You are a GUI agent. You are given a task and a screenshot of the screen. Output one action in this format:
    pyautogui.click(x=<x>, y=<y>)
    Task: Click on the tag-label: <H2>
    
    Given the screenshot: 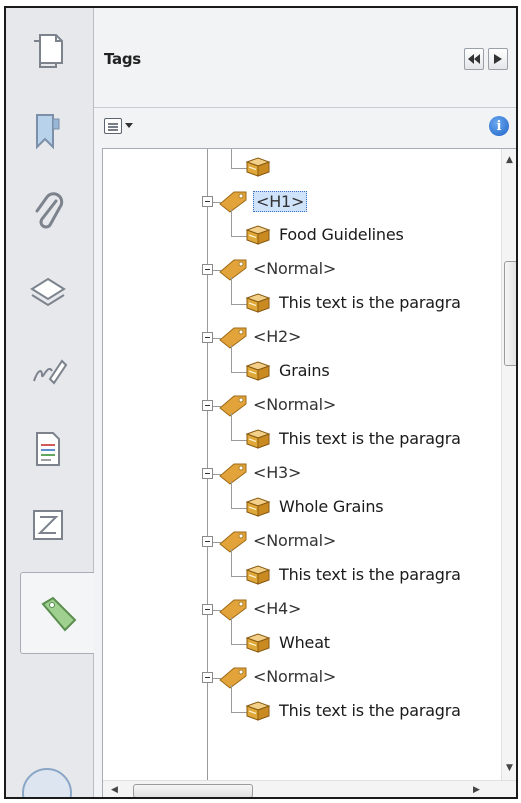 What is the action you would take?
    pyautogui.click(x=277, y=336)
    